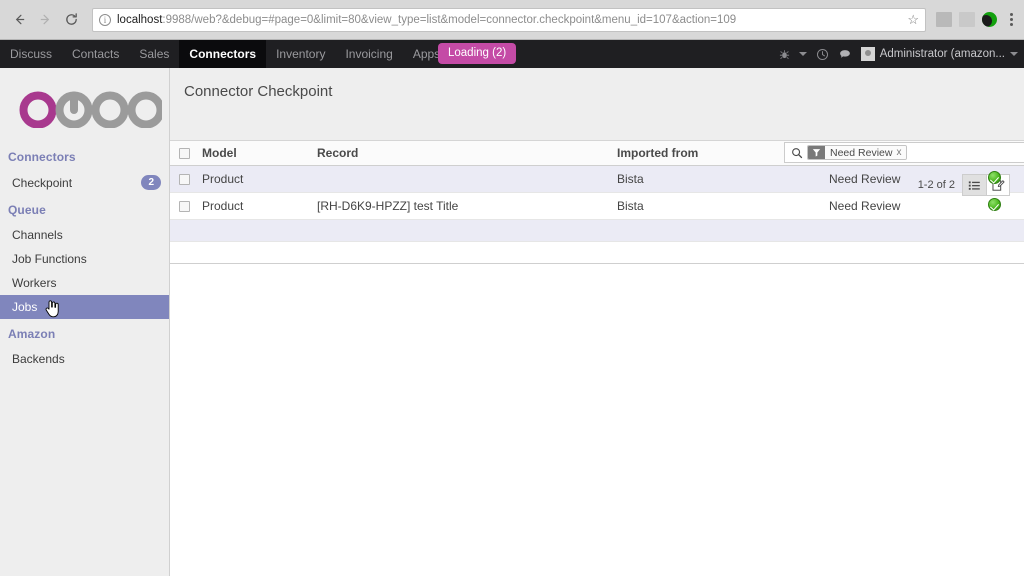  I want to click on menu-item-connectors: Connectors, so click(223, 54).